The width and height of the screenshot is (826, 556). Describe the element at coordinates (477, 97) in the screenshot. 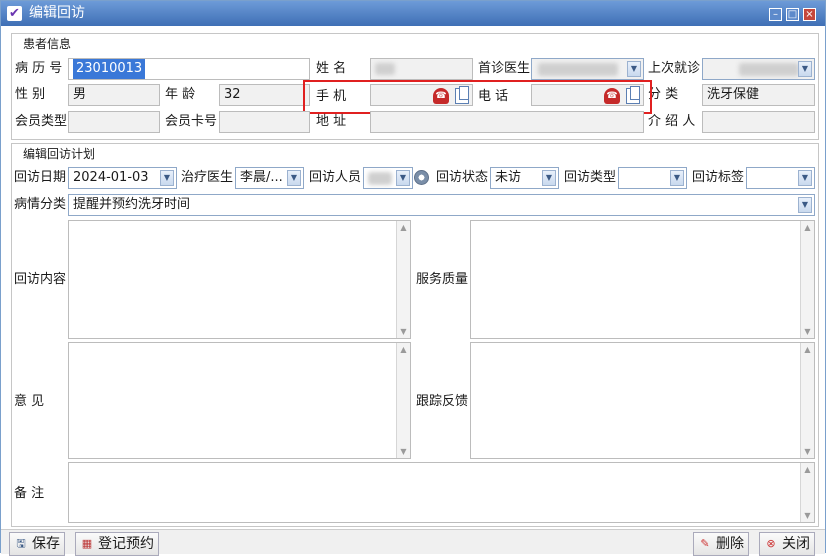

I see `highlight-box` at that location.